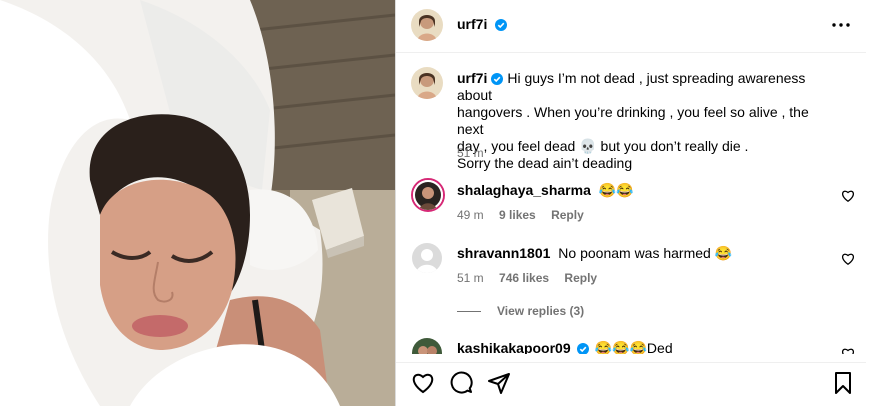  I want to click on caption-line-3b: but you don’t really die ., so click(674, 146).